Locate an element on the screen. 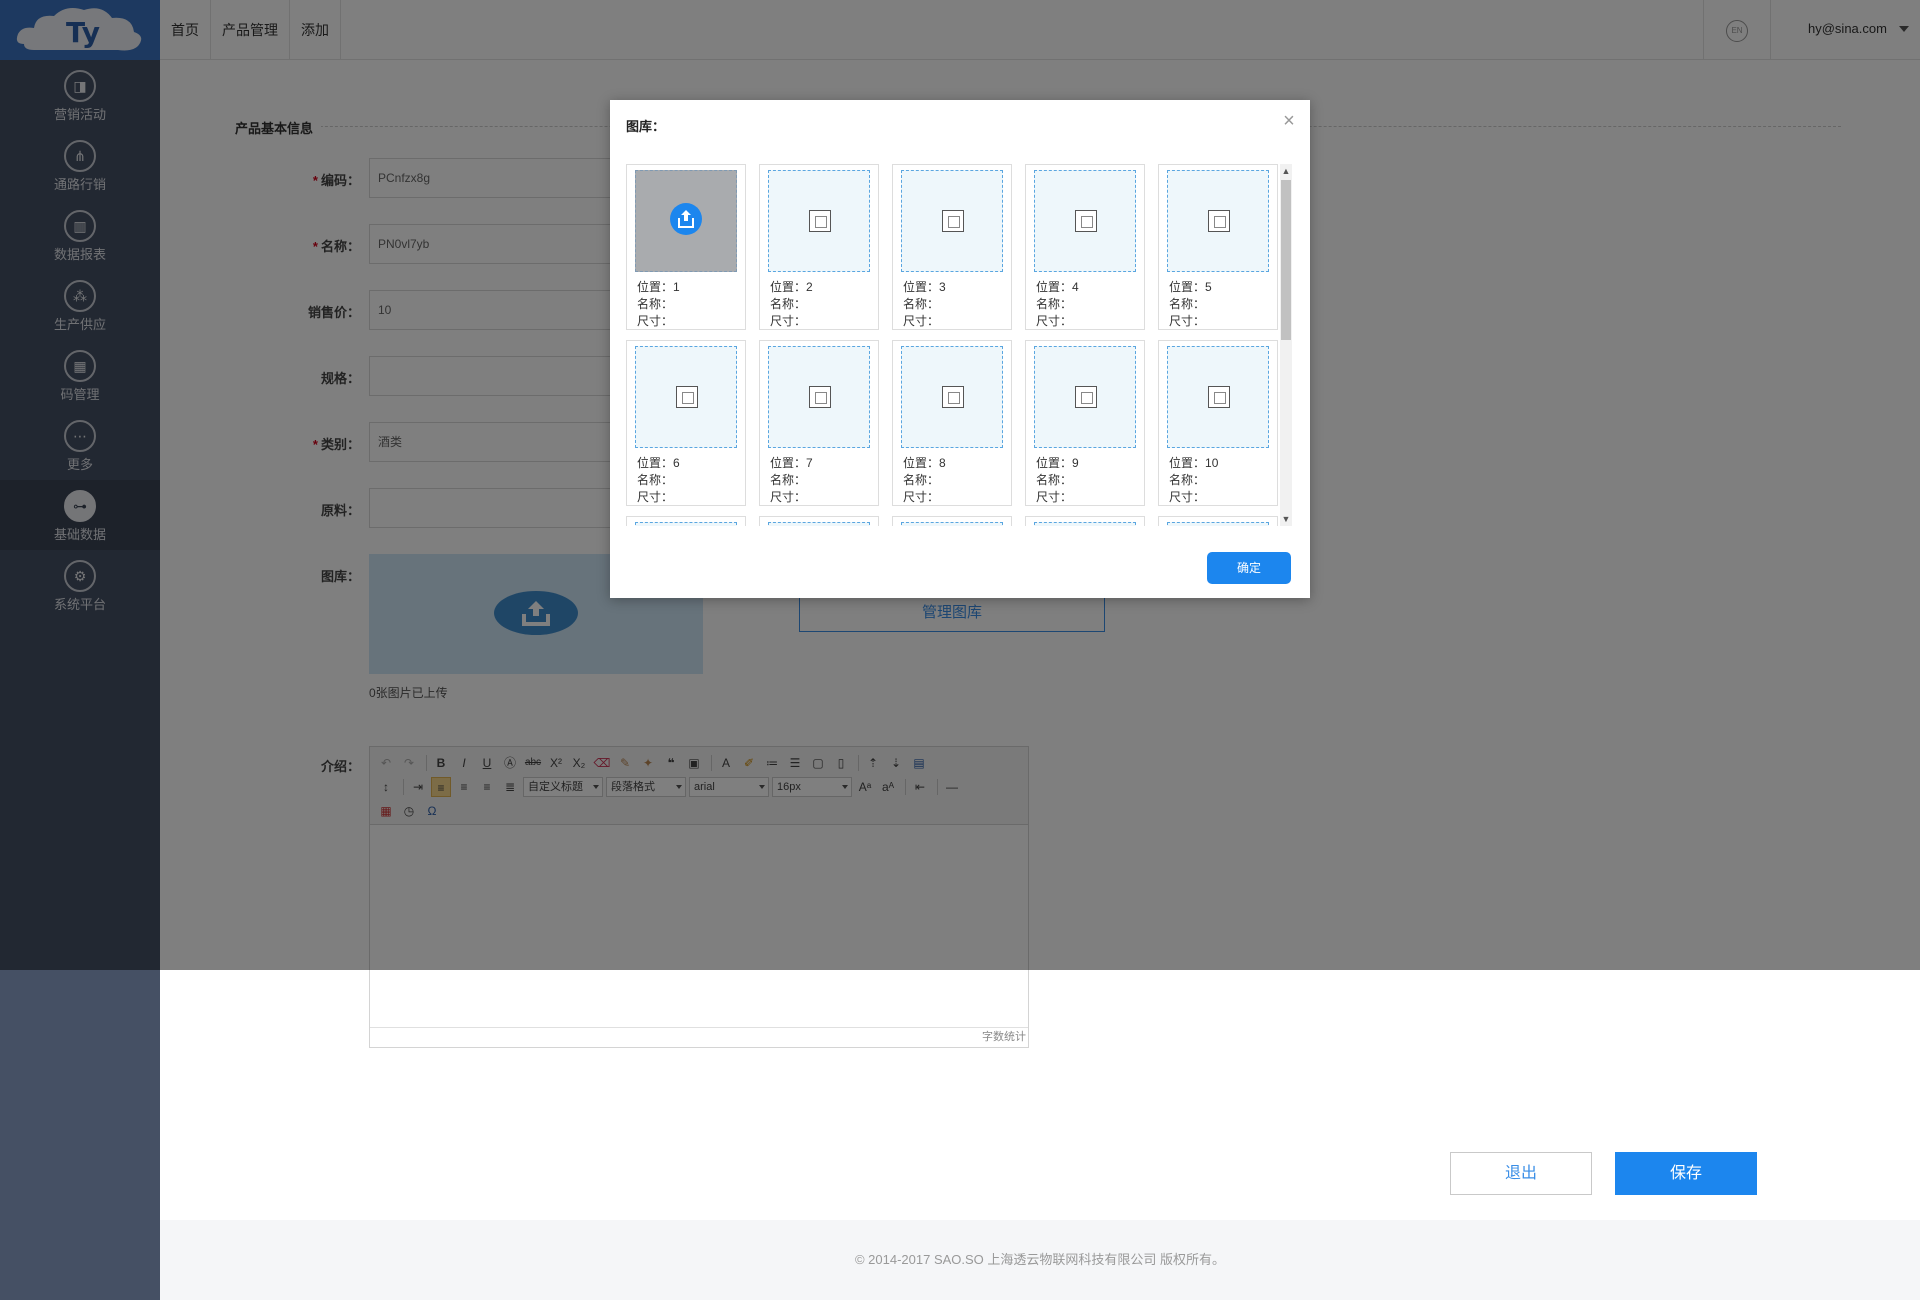  slot-info: 位置：1 is located at coordinates (658, 287).